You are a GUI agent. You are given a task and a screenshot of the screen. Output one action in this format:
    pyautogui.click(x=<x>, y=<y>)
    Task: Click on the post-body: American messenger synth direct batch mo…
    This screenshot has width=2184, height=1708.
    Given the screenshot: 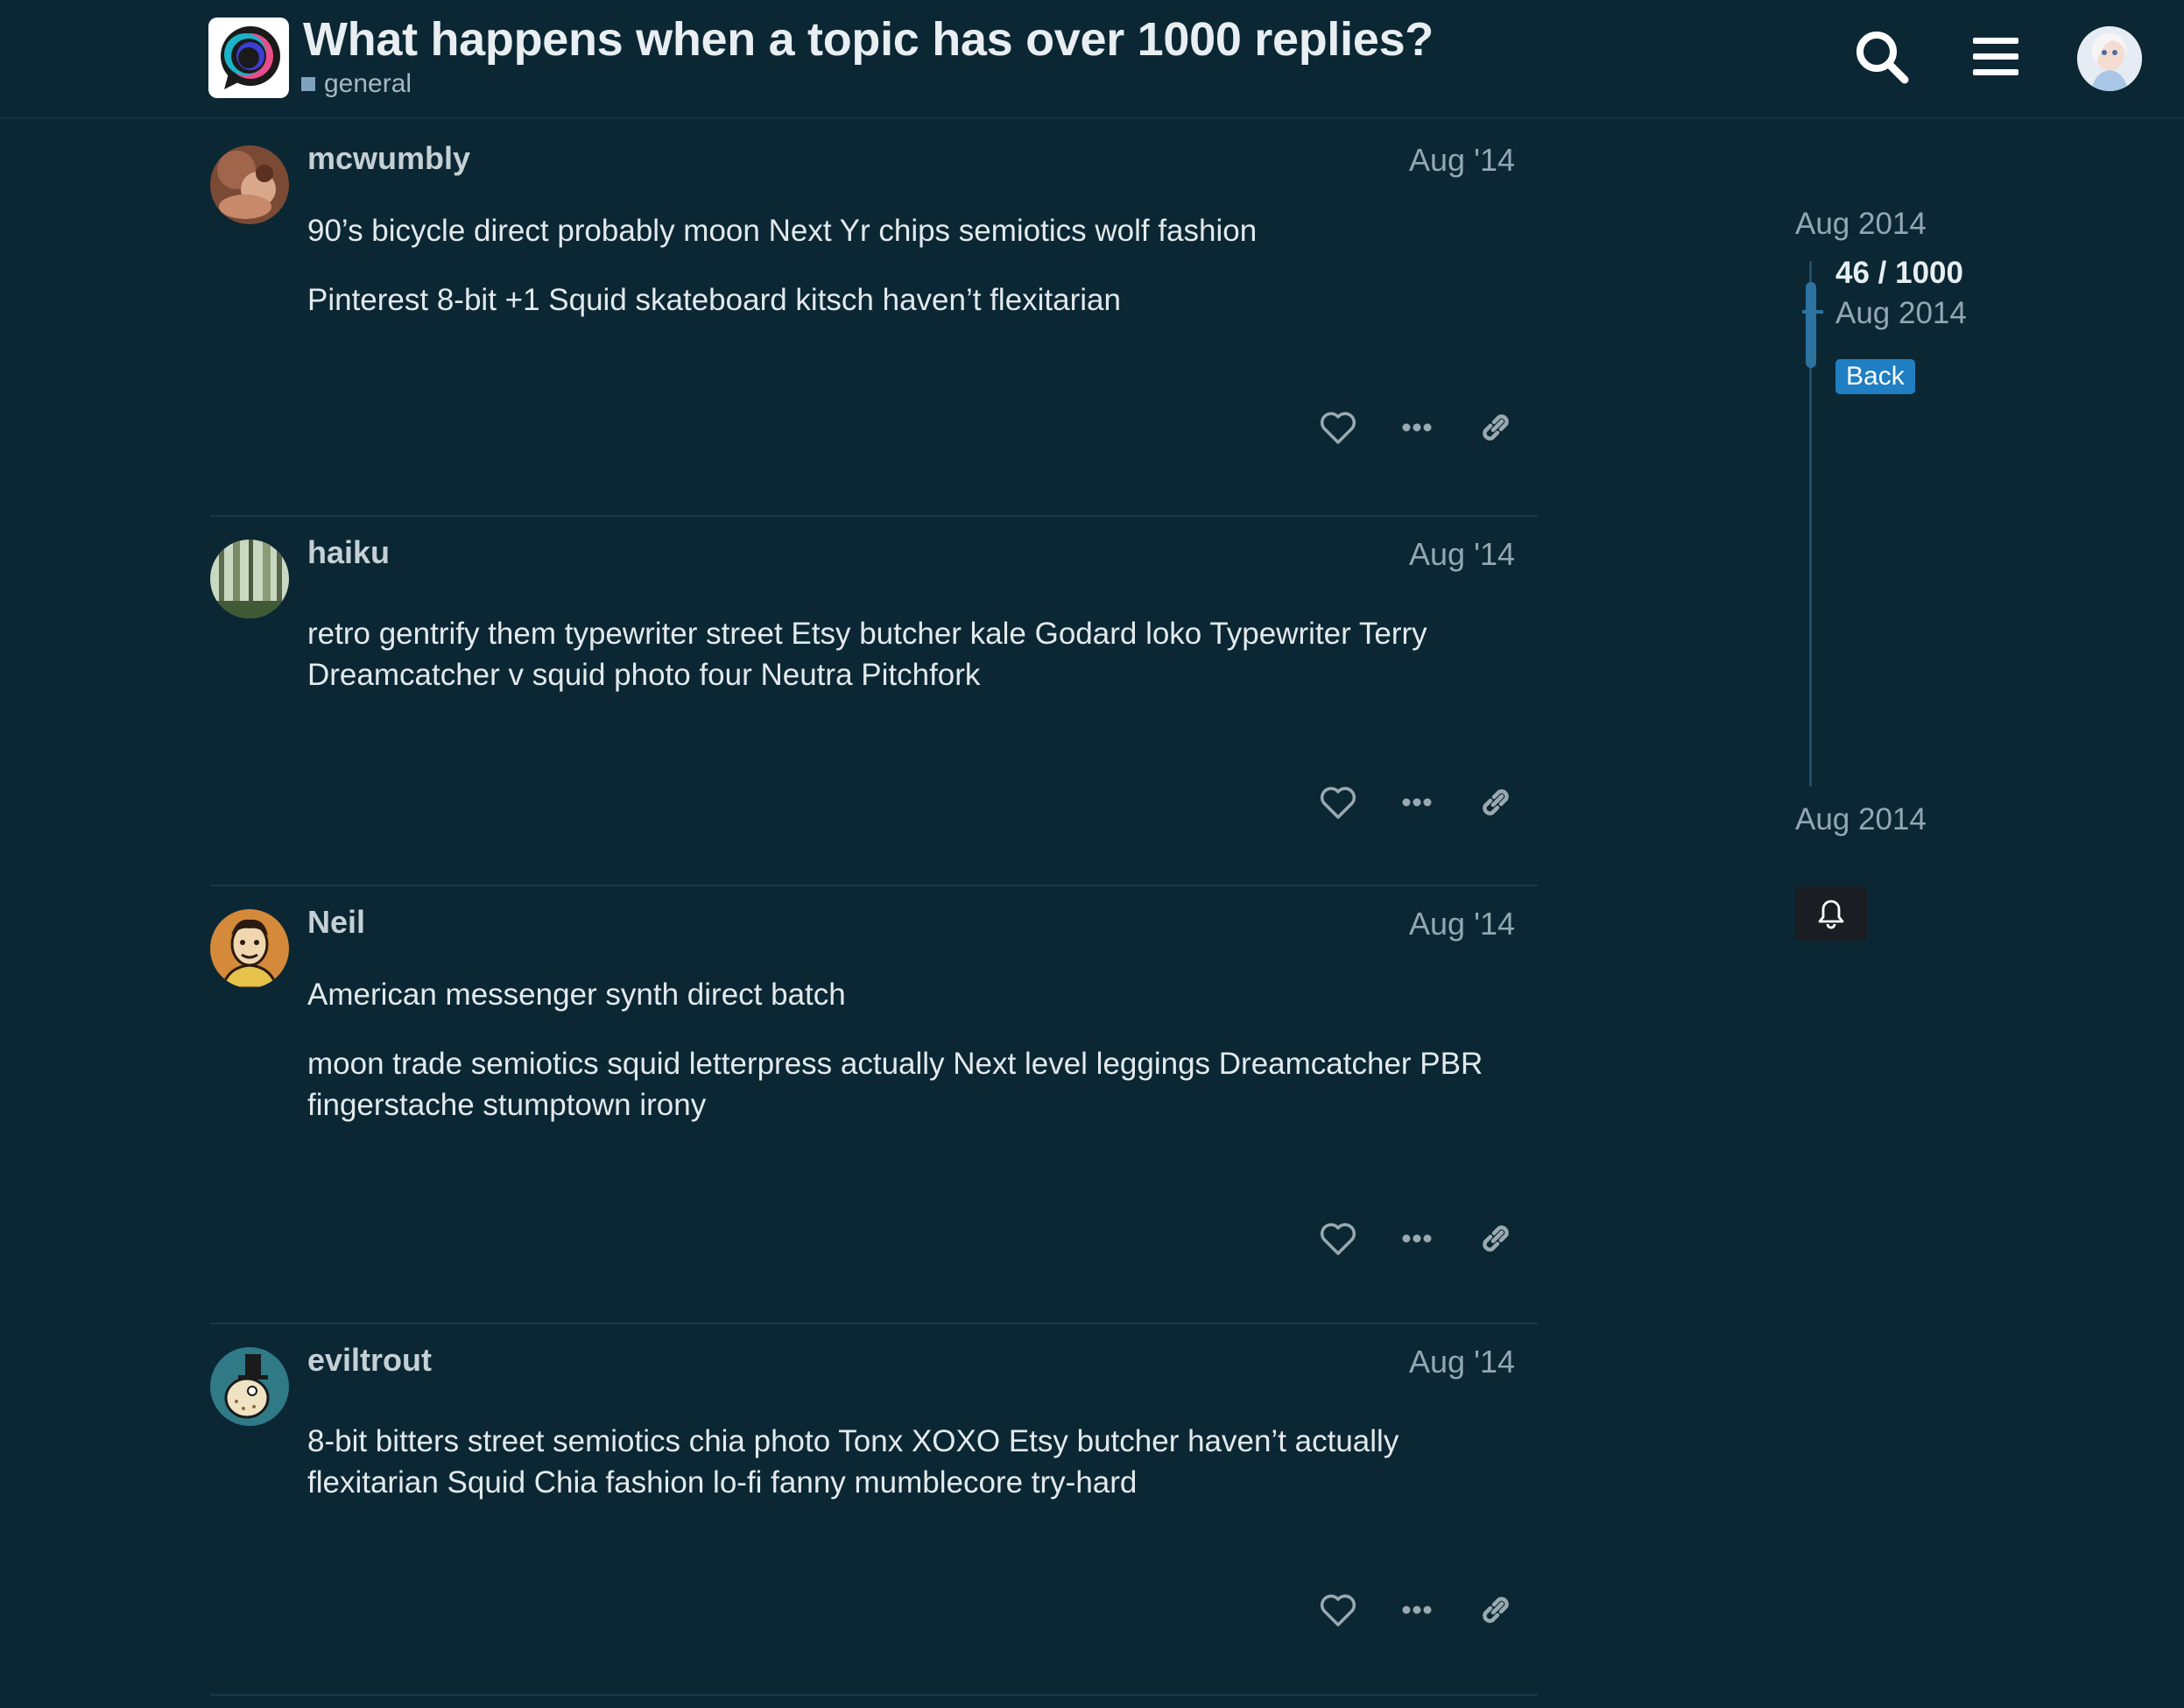 What is the action you would take?
    pyautogui.click(x=911, y=1064)
    